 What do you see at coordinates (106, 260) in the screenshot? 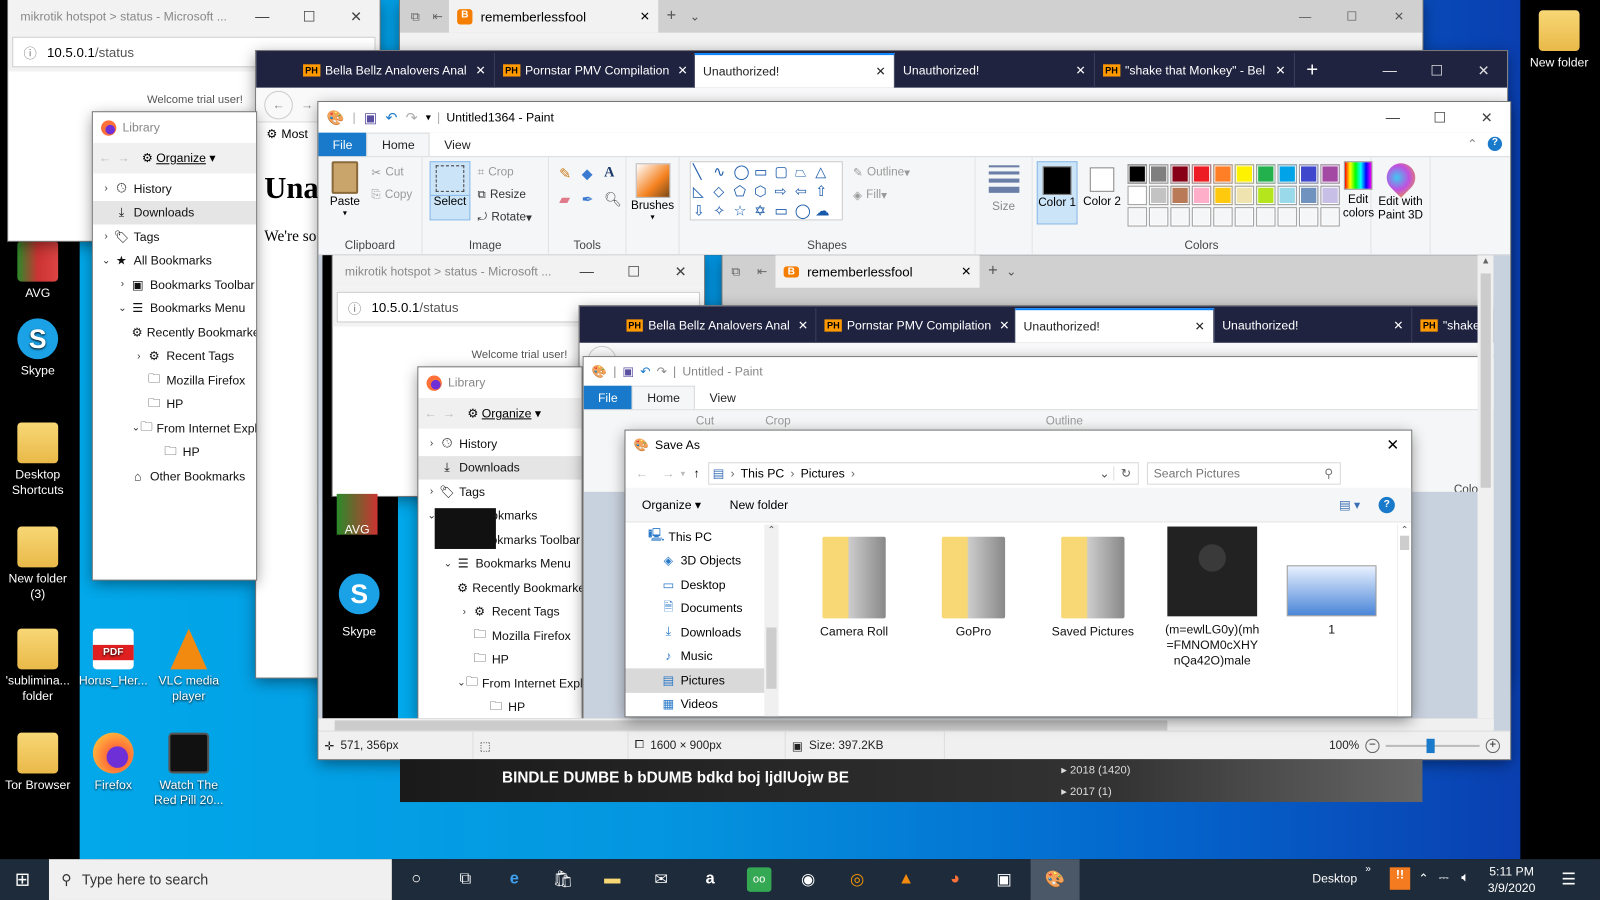
I see `expand-toggle-icon: ⌄` at bounding box center [106, 260].